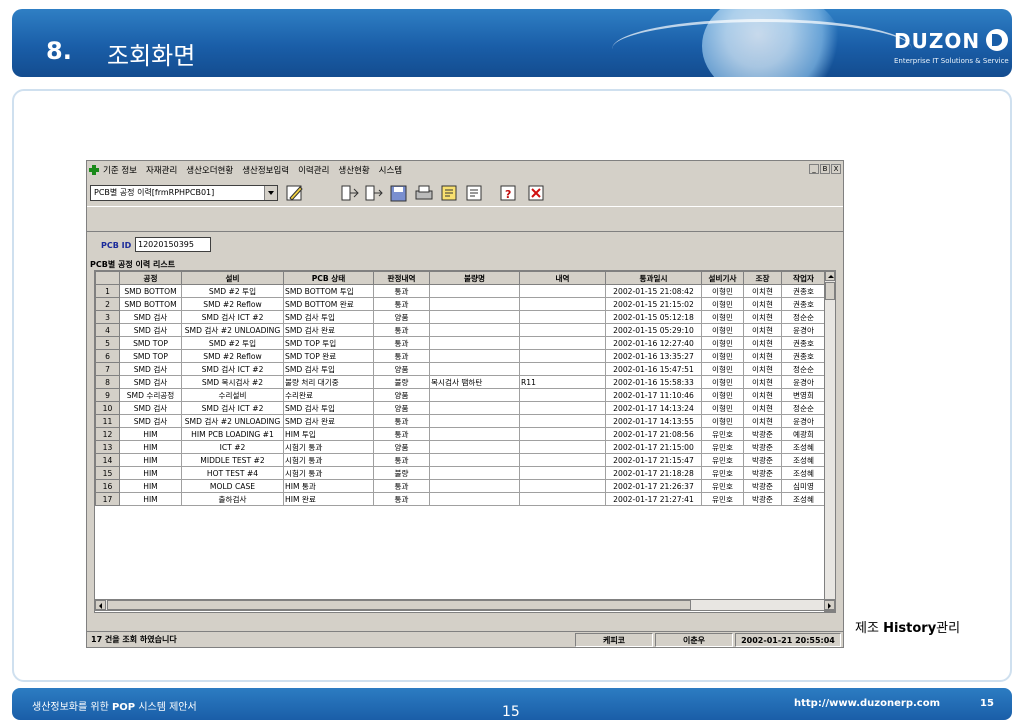 The width and height of the screenshot is (1024, 727). What do you see at coordinates (390, 170) in the screenshot?
I see `menu-system: 시스템` at bounding box center [390, 170].